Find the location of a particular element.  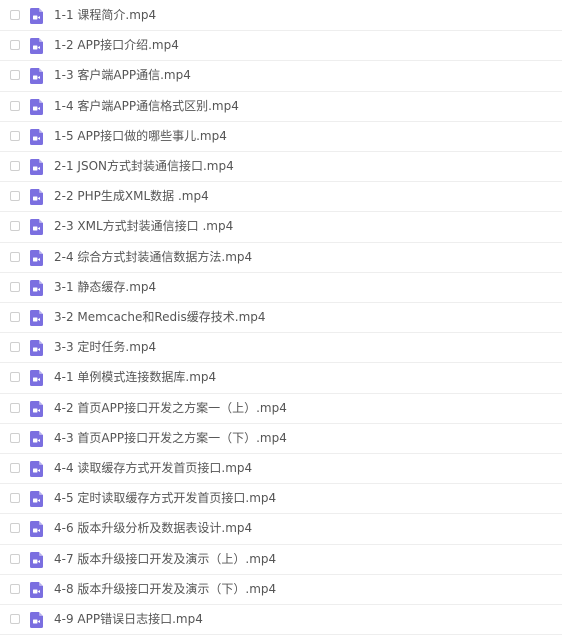

file-row: 4-4 读取缓存方式开发首页接口.mp4 is located at coordinates (281, 469).